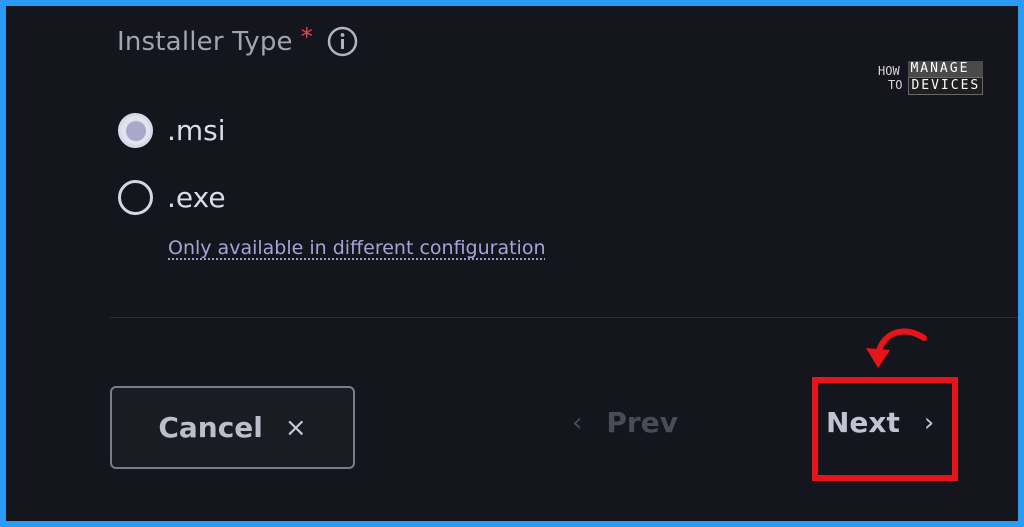 This screenshot has height=527, width=1024. Describe the element at coordinates (135, 130) in the screenshot. I see `radio-button-msi` at that location.